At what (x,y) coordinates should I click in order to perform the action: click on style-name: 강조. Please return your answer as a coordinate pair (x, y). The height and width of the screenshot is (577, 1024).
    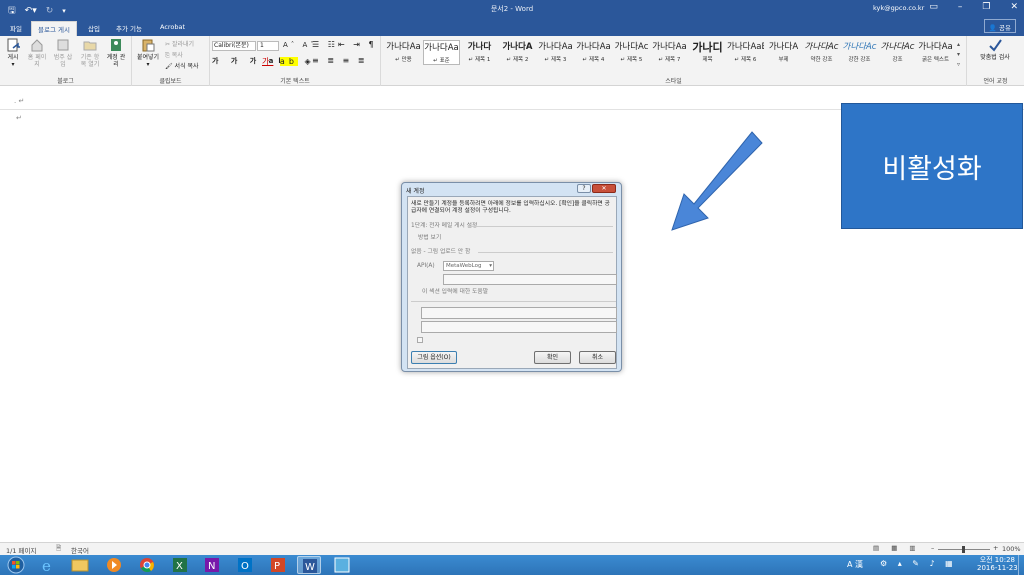
    Looking at the image, I should click on (897, 60).